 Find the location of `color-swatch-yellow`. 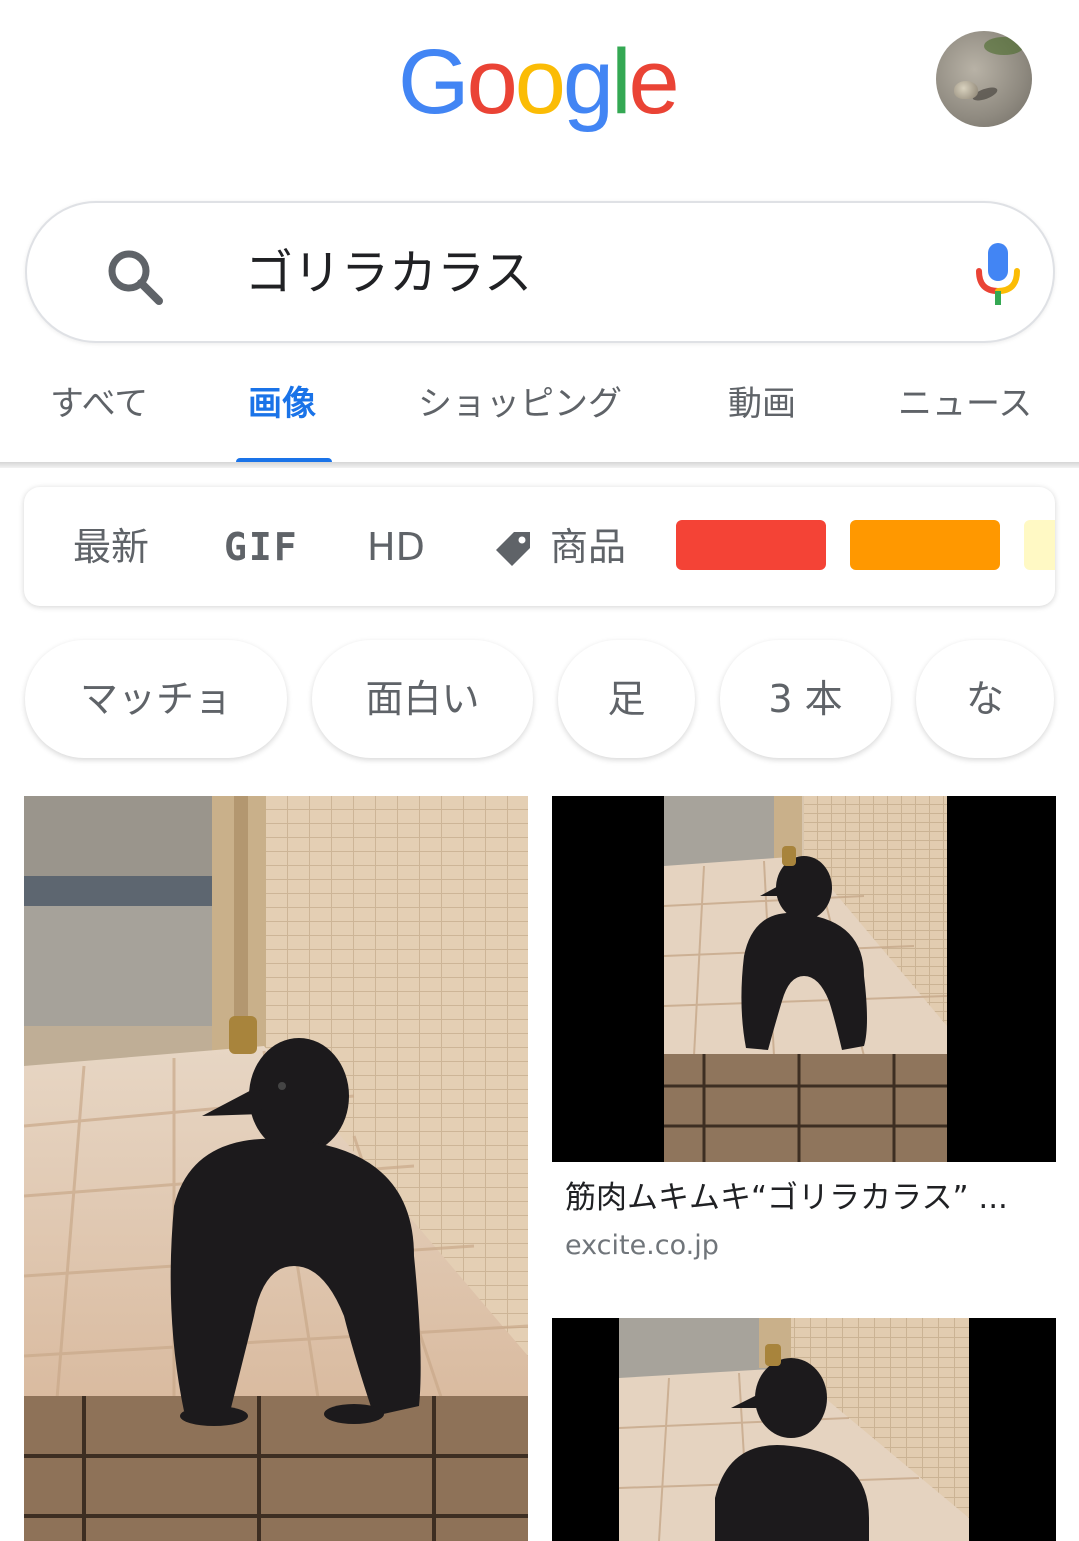

color-swatch-yellow is located at coordinates (1039, 545).